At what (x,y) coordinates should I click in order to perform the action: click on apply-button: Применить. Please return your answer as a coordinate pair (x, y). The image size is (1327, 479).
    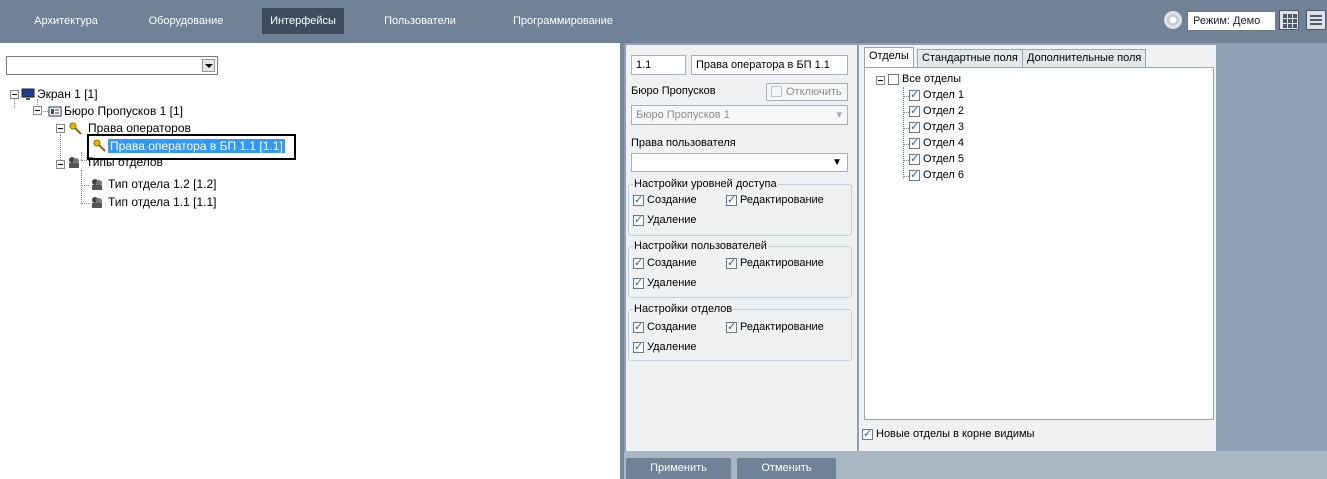
    Looking at the image, I should click on (678, 468).